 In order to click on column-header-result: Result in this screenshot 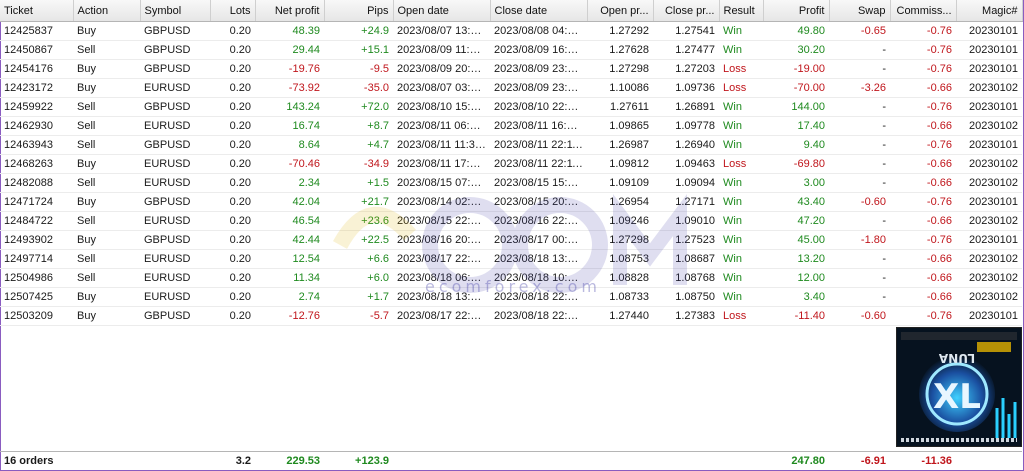, I will do `click(741, 11)`.